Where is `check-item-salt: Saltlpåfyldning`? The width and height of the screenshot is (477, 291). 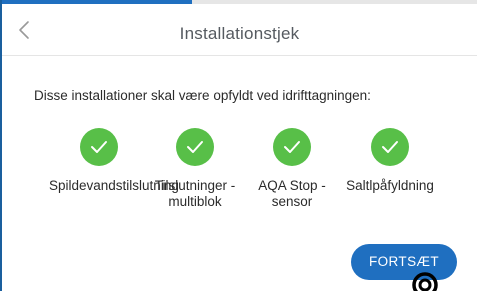 check-item-salt: Saltlpåfyldning is located at coordinates (390, 161).